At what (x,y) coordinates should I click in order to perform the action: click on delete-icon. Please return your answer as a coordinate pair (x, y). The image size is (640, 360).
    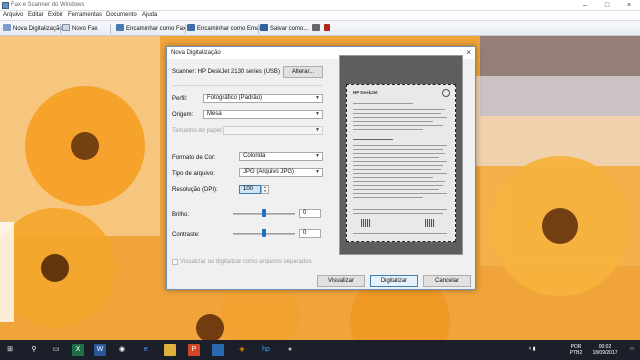
    Looking at the image, I should click on (327, 27).